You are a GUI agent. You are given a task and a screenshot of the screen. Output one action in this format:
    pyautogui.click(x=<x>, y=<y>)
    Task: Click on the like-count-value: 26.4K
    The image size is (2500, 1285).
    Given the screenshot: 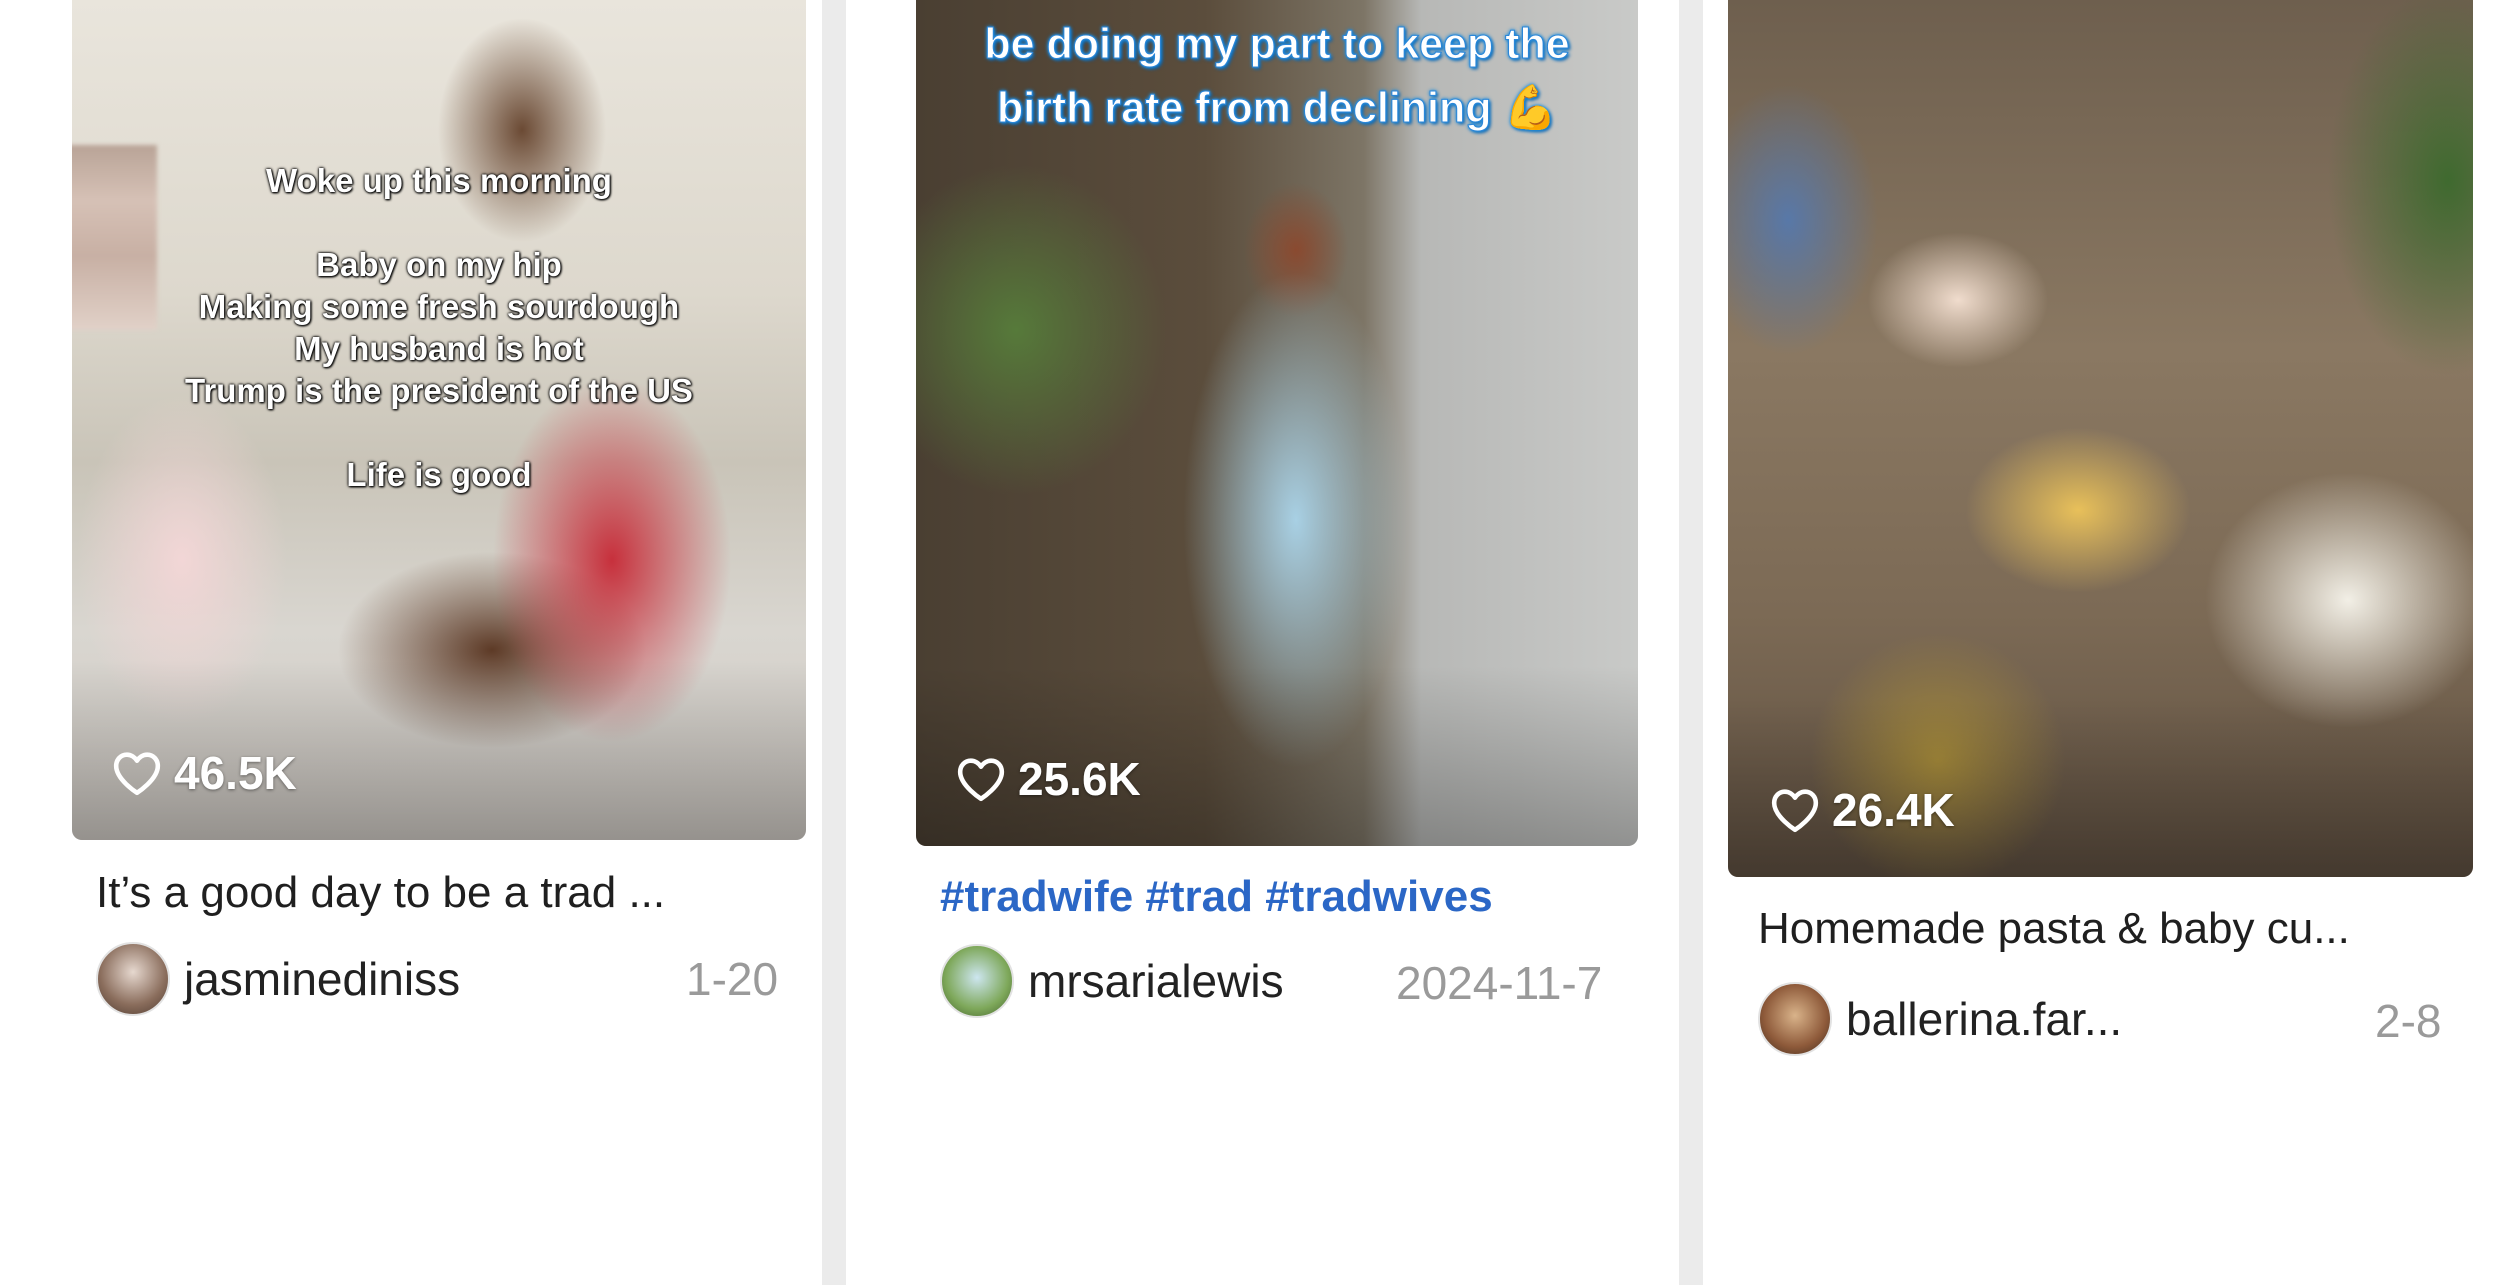 What is the action you would take?
    pyautogui.click(x=1893, y=810)
    